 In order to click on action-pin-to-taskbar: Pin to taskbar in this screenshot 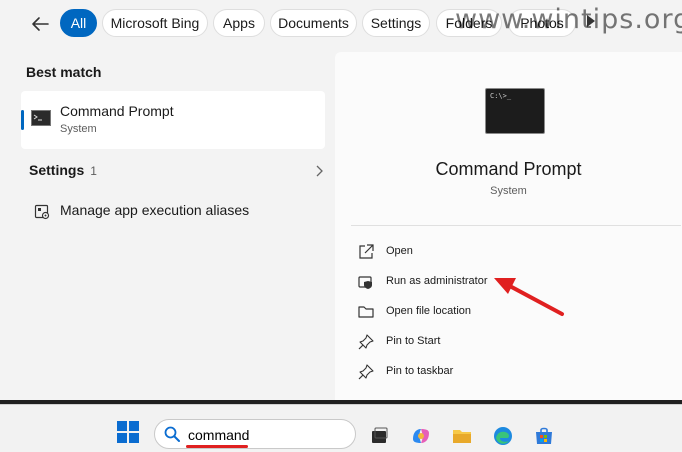, I will do `click(507, 372)`.